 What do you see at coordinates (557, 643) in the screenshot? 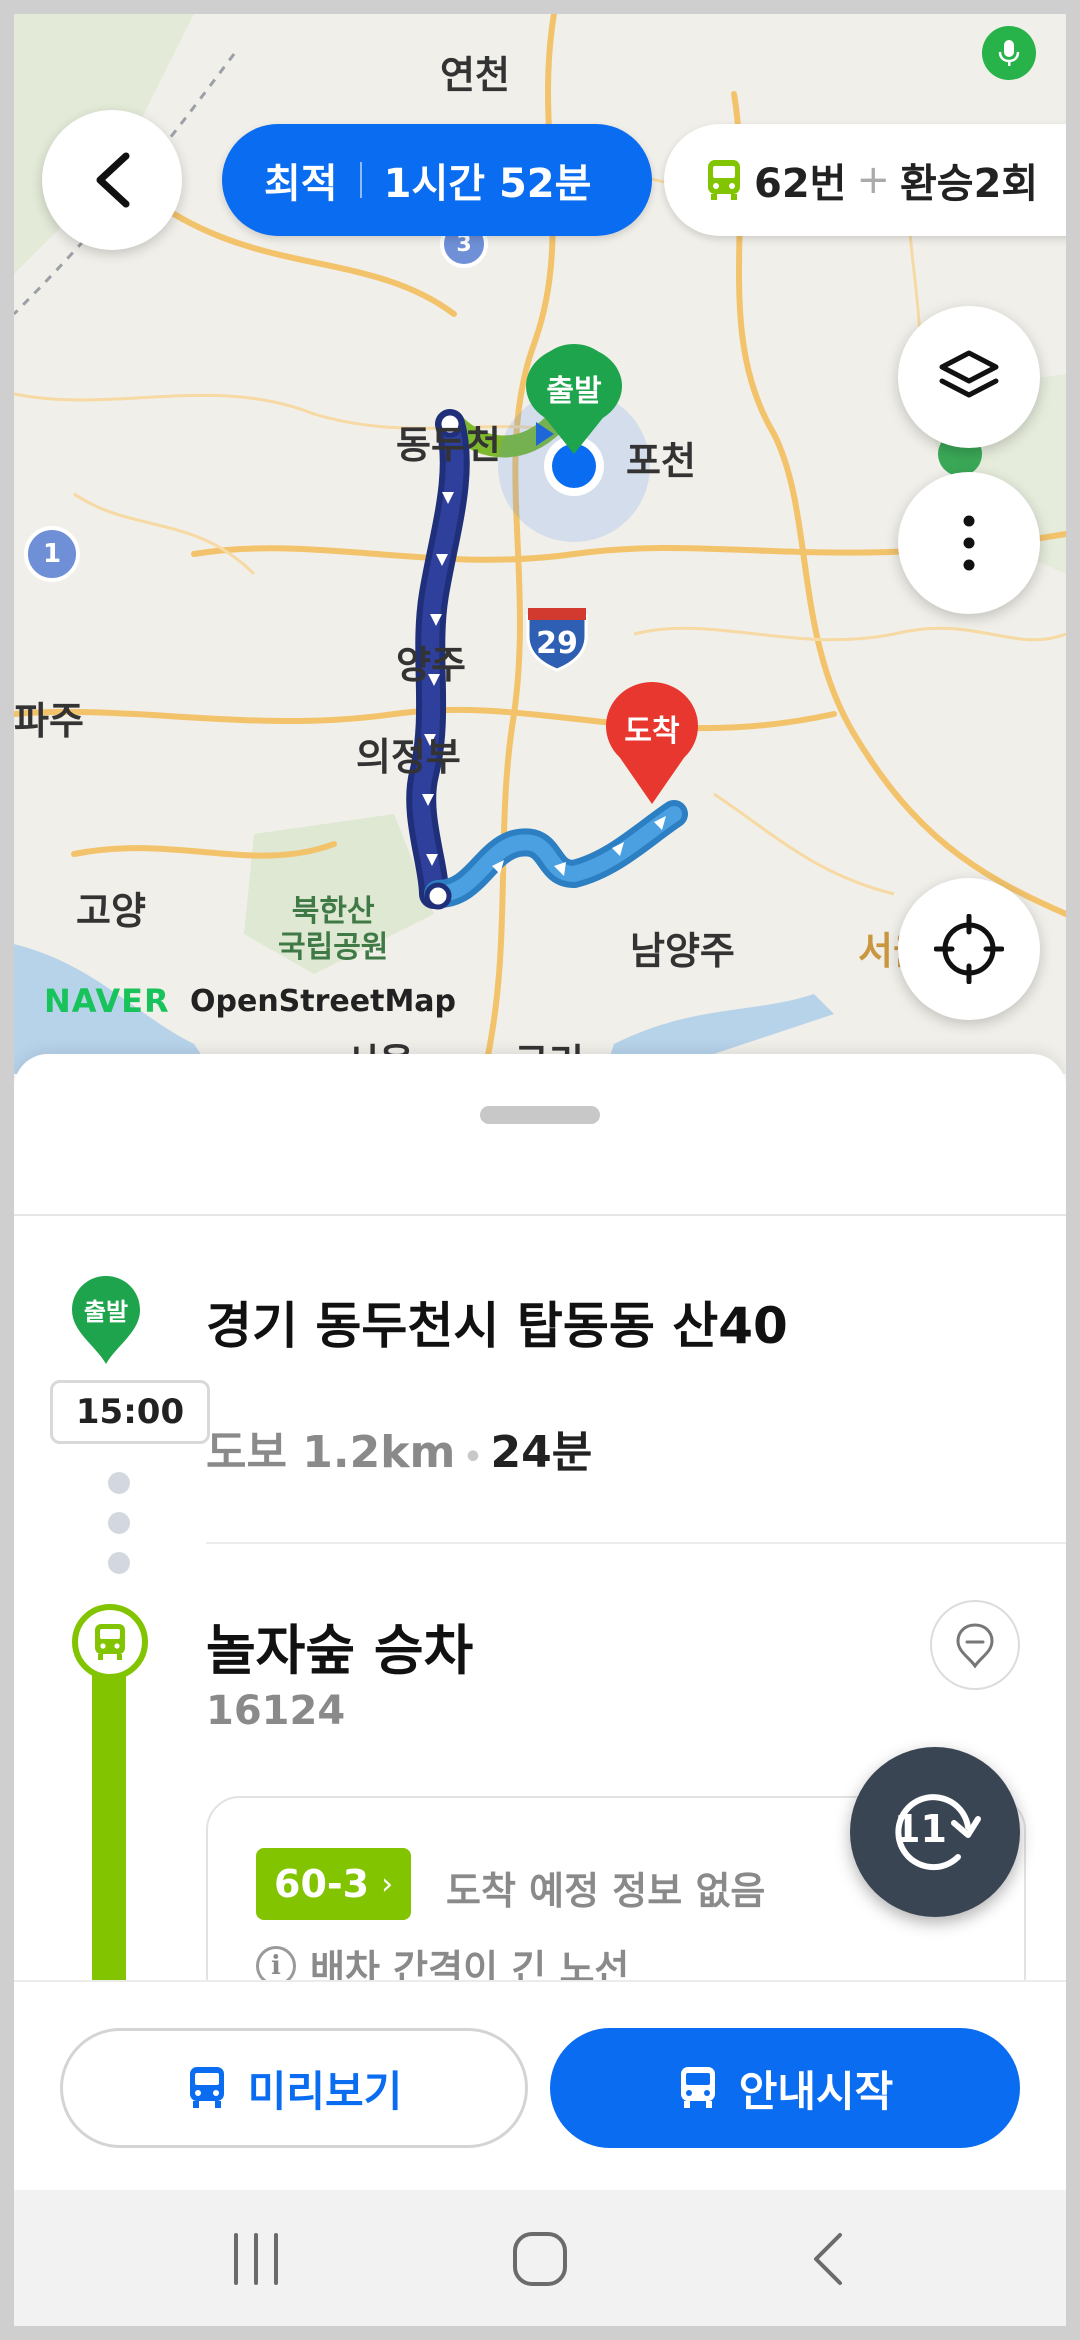
I see `highway-number: 29` at bounding box center [557, 643].